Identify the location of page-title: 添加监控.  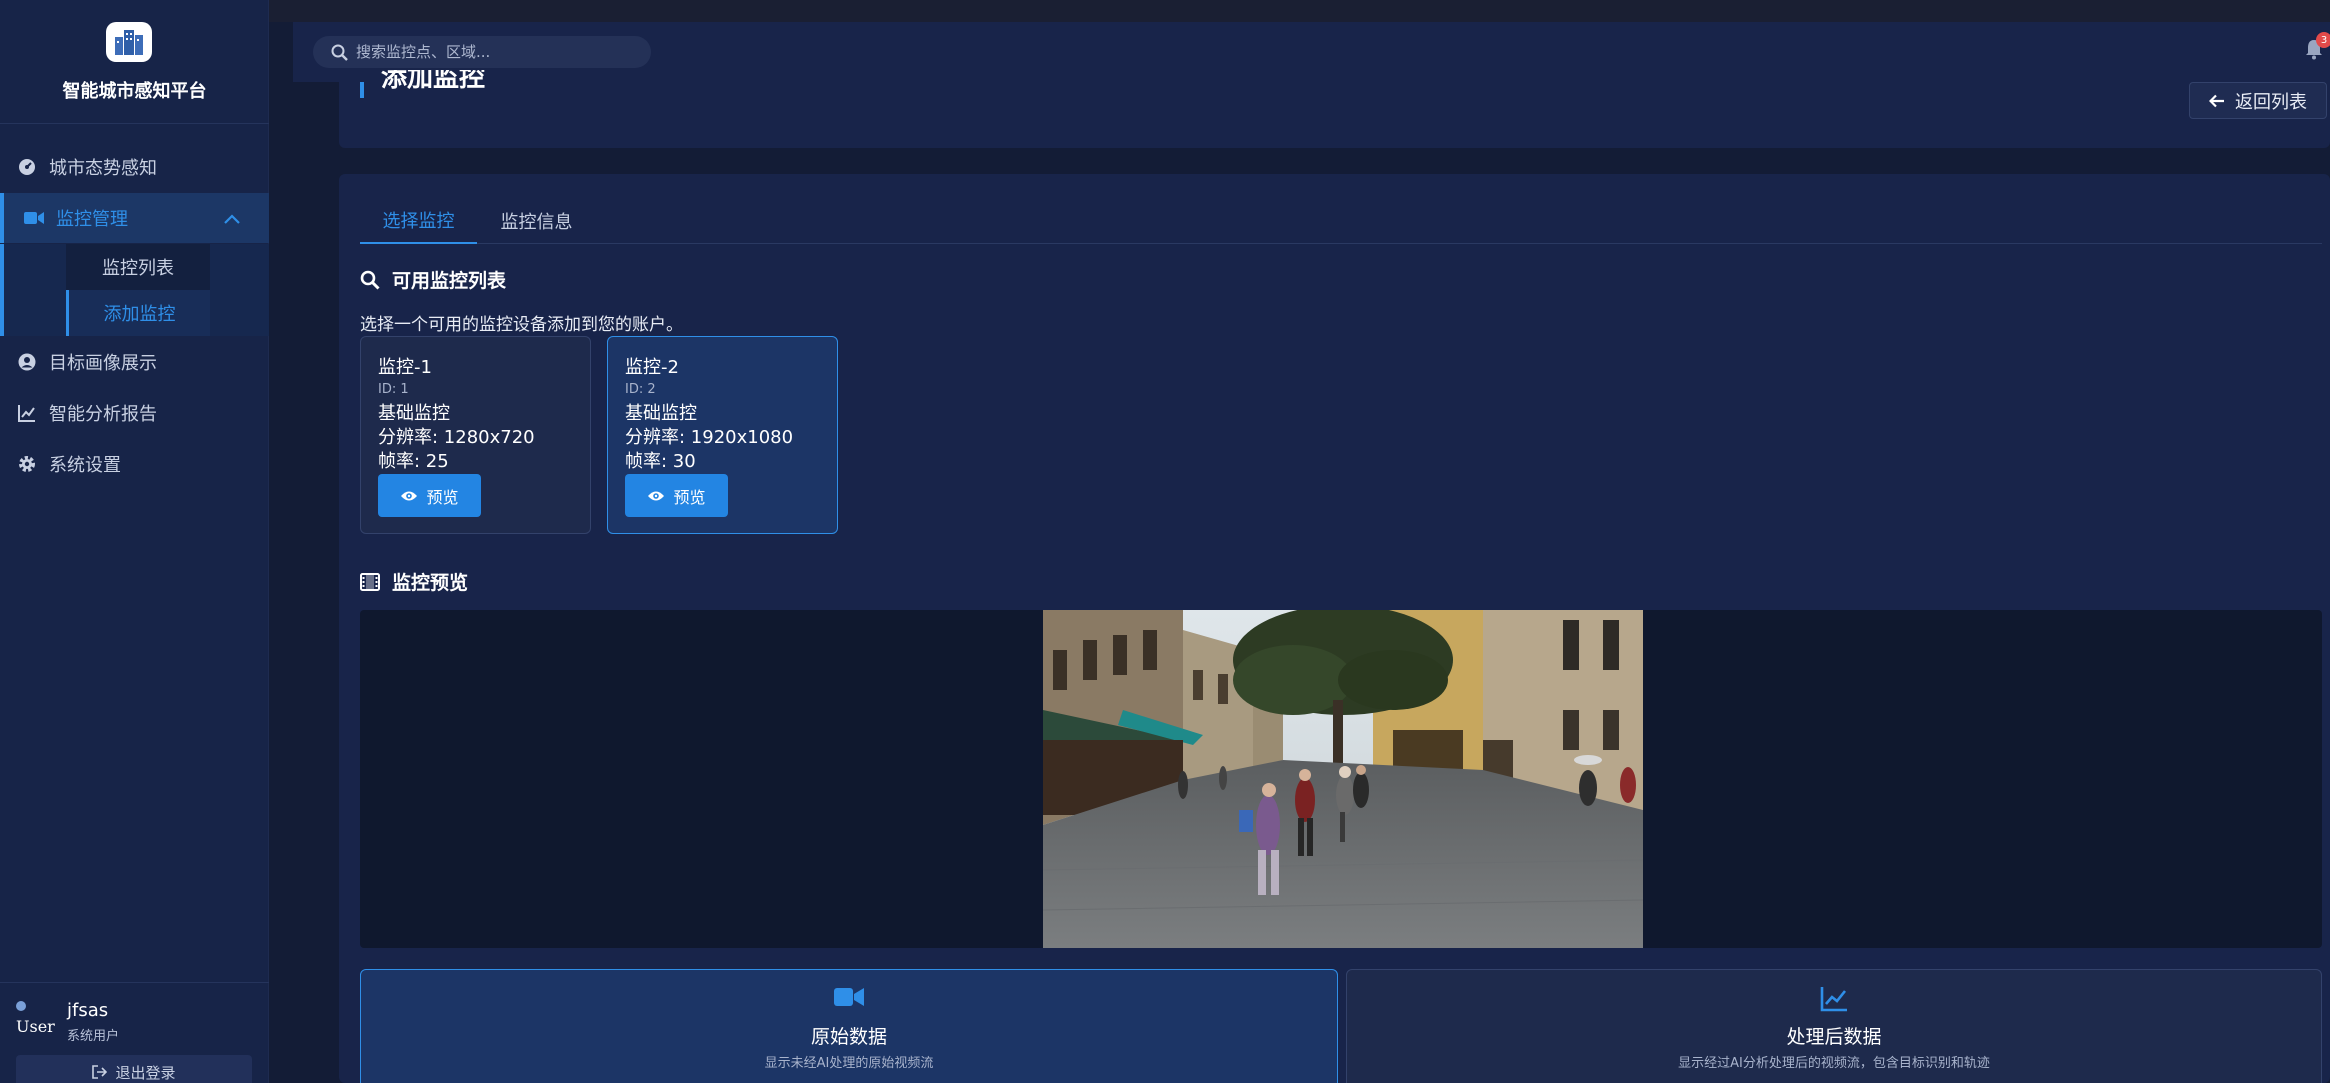
(433, 81).